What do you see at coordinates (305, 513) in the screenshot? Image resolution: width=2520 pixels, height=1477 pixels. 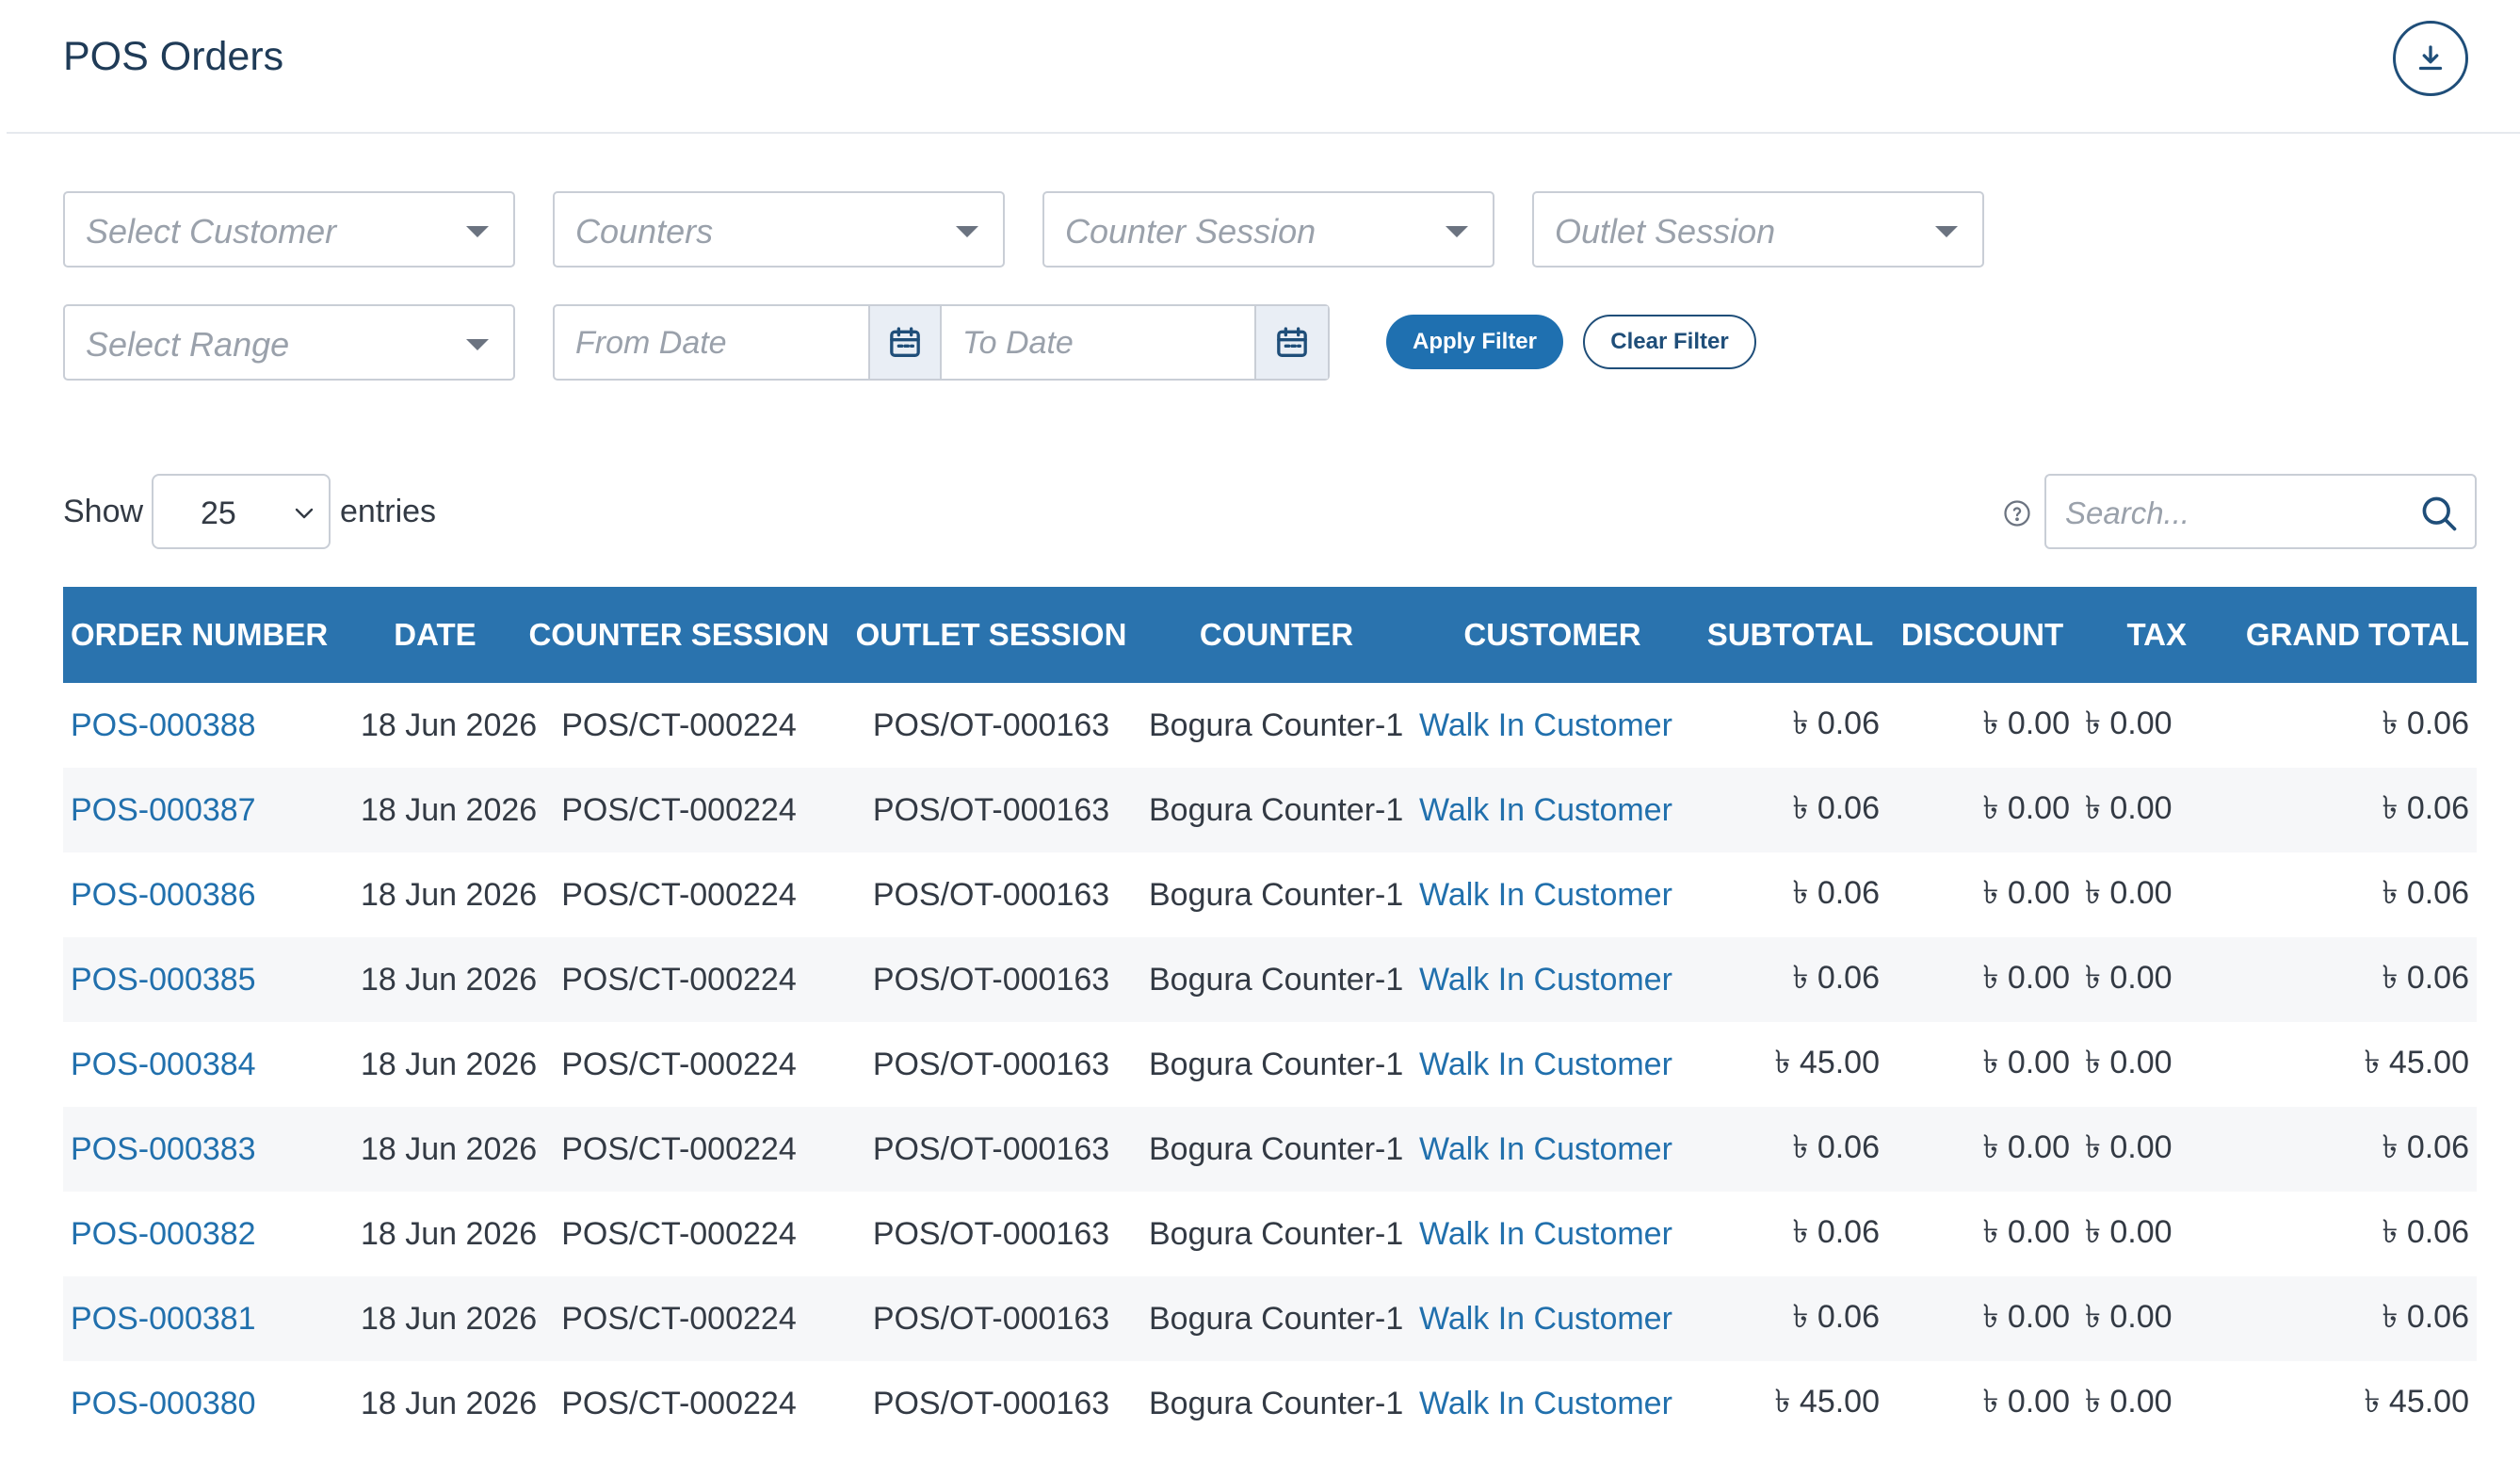 I see `chevron-down-icon` at bounding box center [305, 513].